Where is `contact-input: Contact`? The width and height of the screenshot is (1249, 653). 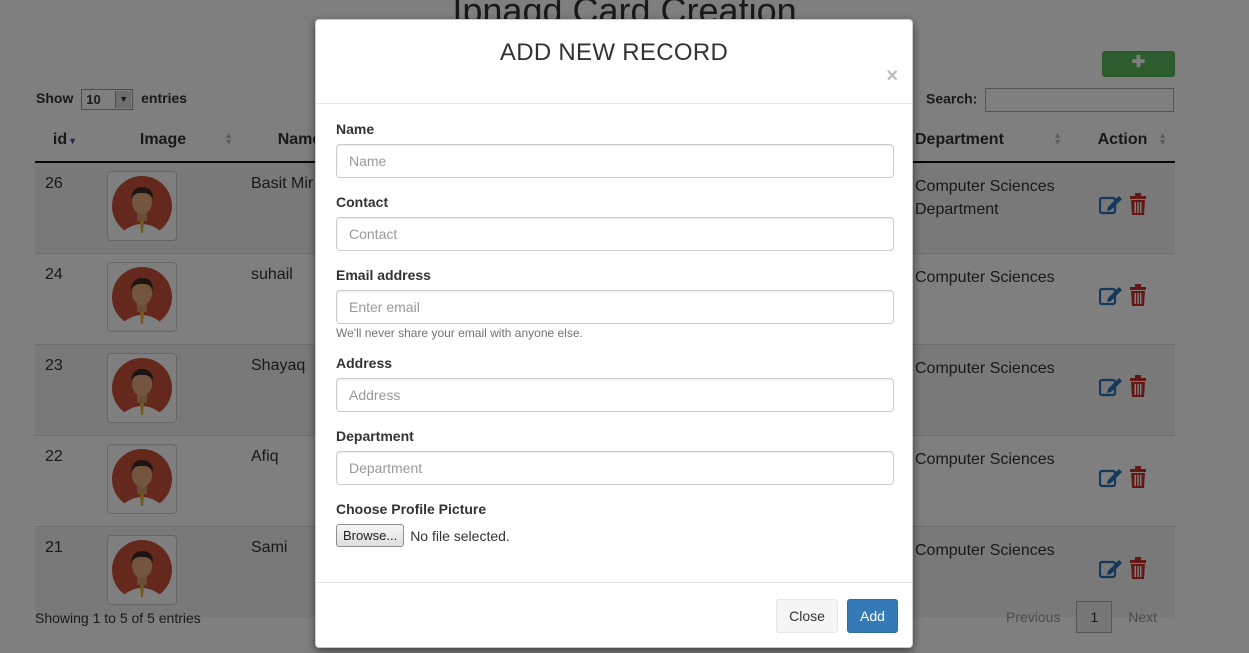
contact-input: Contact is located at coordinates (615, 234).